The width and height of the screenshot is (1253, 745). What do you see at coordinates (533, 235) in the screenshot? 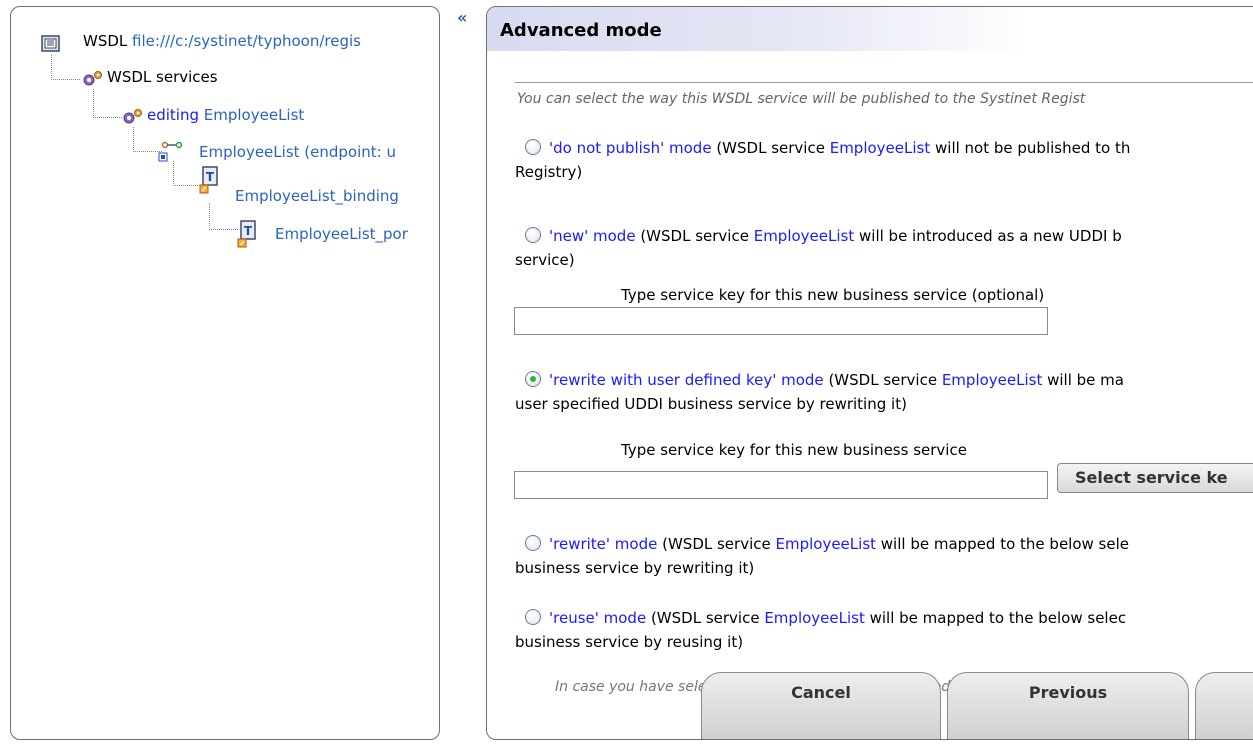
I see `radio-new` at bounding box center [533, 235].